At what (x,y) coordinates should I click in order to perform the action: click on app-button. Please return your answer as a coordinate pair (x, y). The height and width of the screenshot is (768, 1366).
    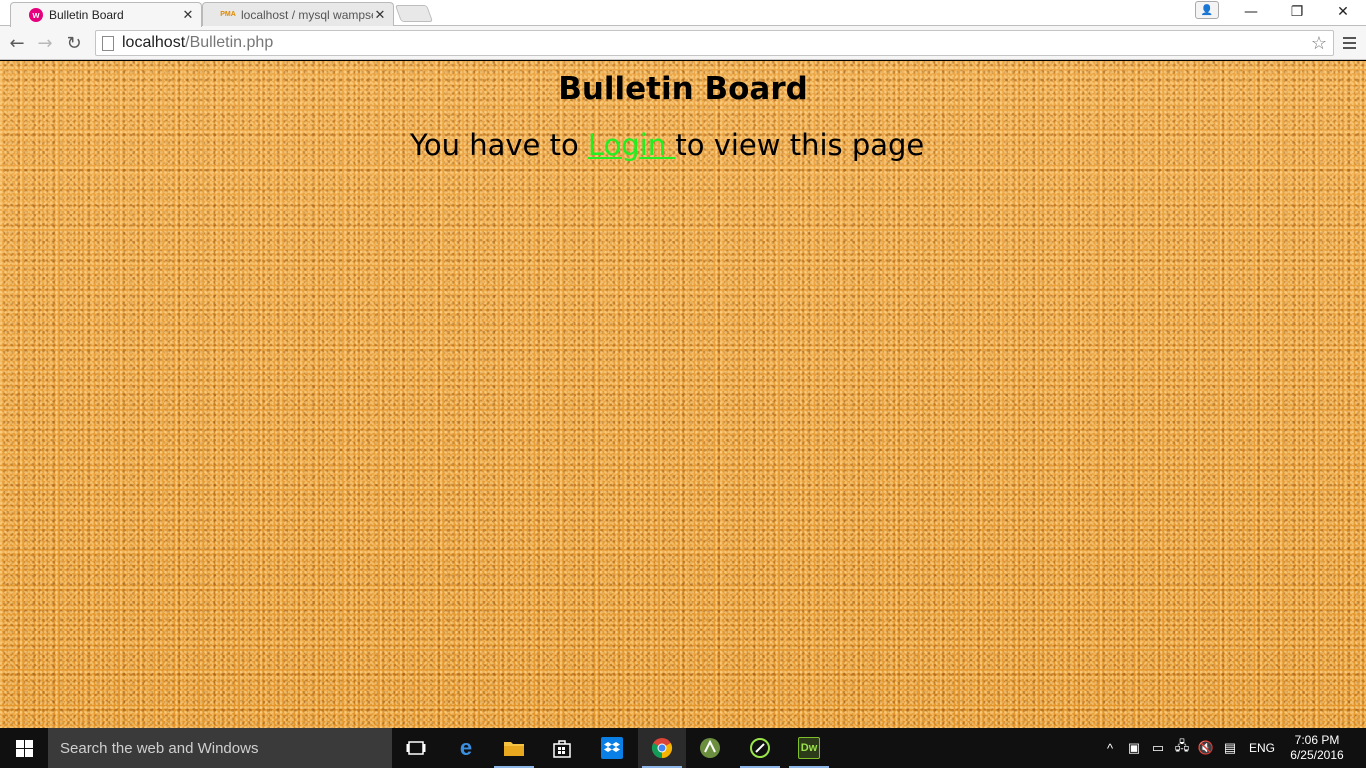
    Looking at the image, I should click on (760, 748).